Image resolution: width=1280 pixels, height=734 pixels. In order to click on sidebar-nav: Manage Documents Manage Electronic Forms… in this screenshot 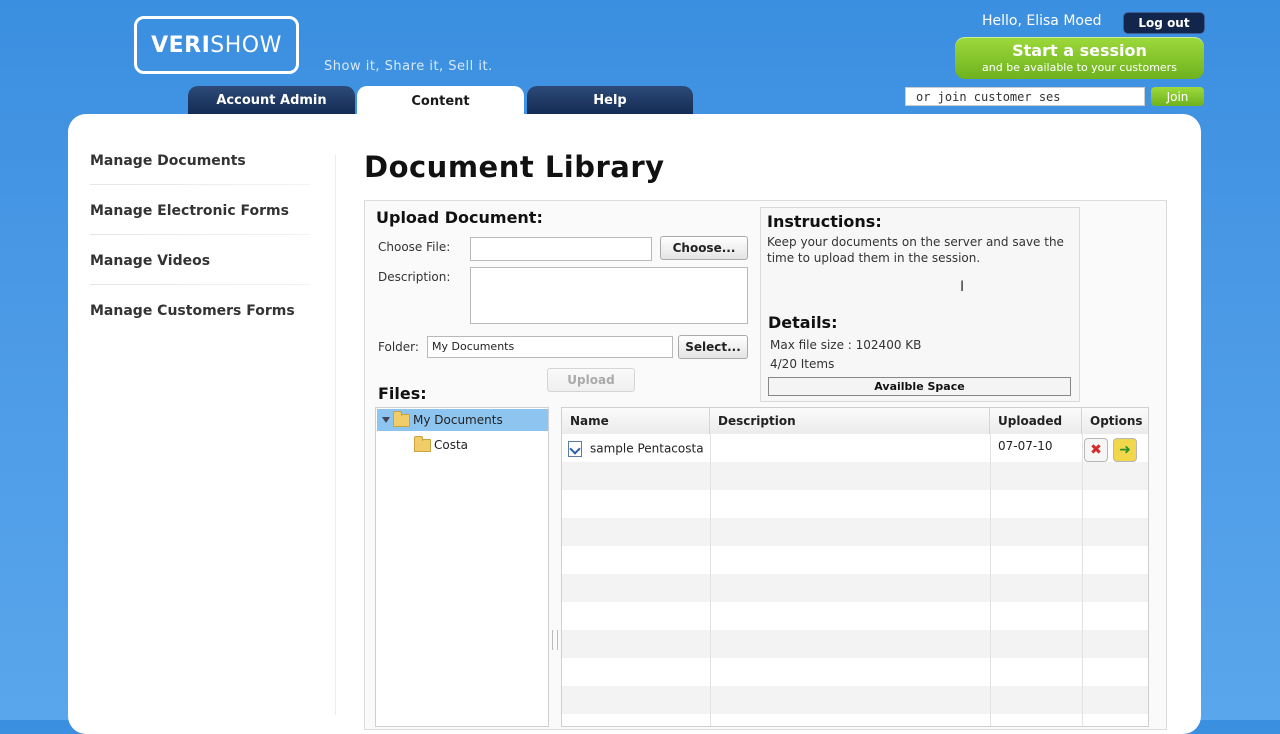, I will do `click(200, 250)`.